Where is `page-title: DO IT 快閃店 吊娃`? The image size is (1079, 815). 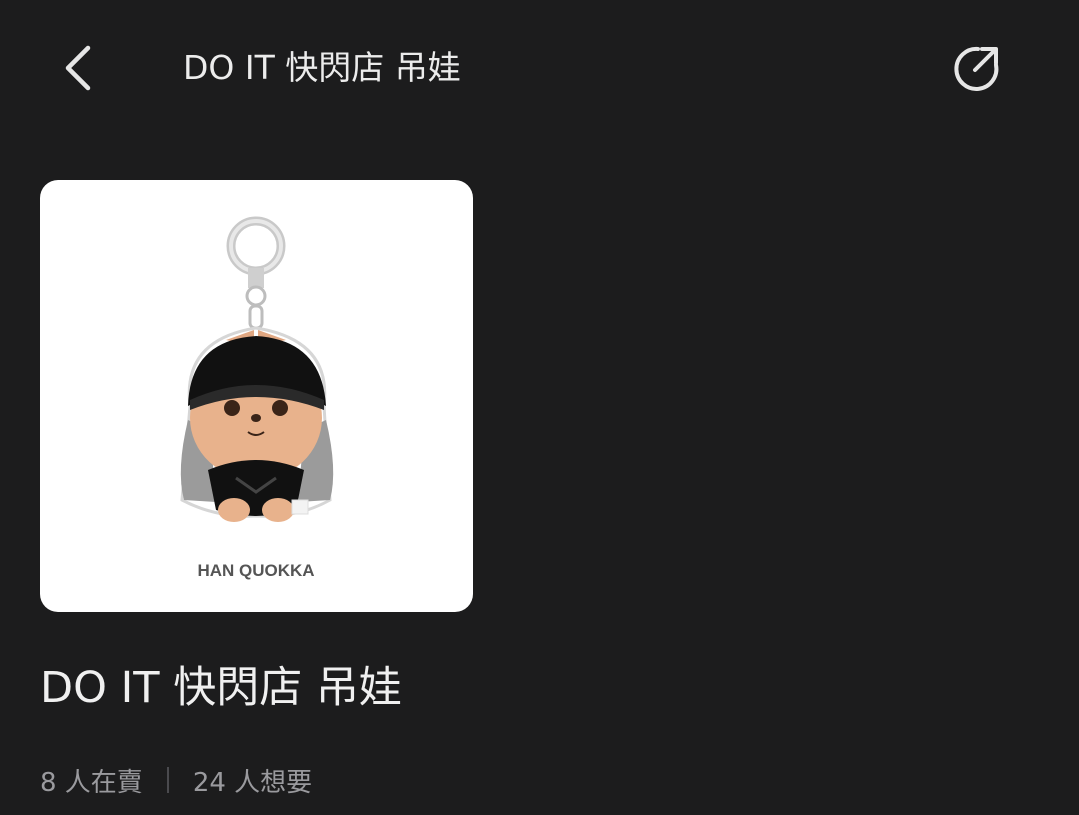
page-title: DO IT 快閃店 吊娃 is located at coordinates (322, 67).